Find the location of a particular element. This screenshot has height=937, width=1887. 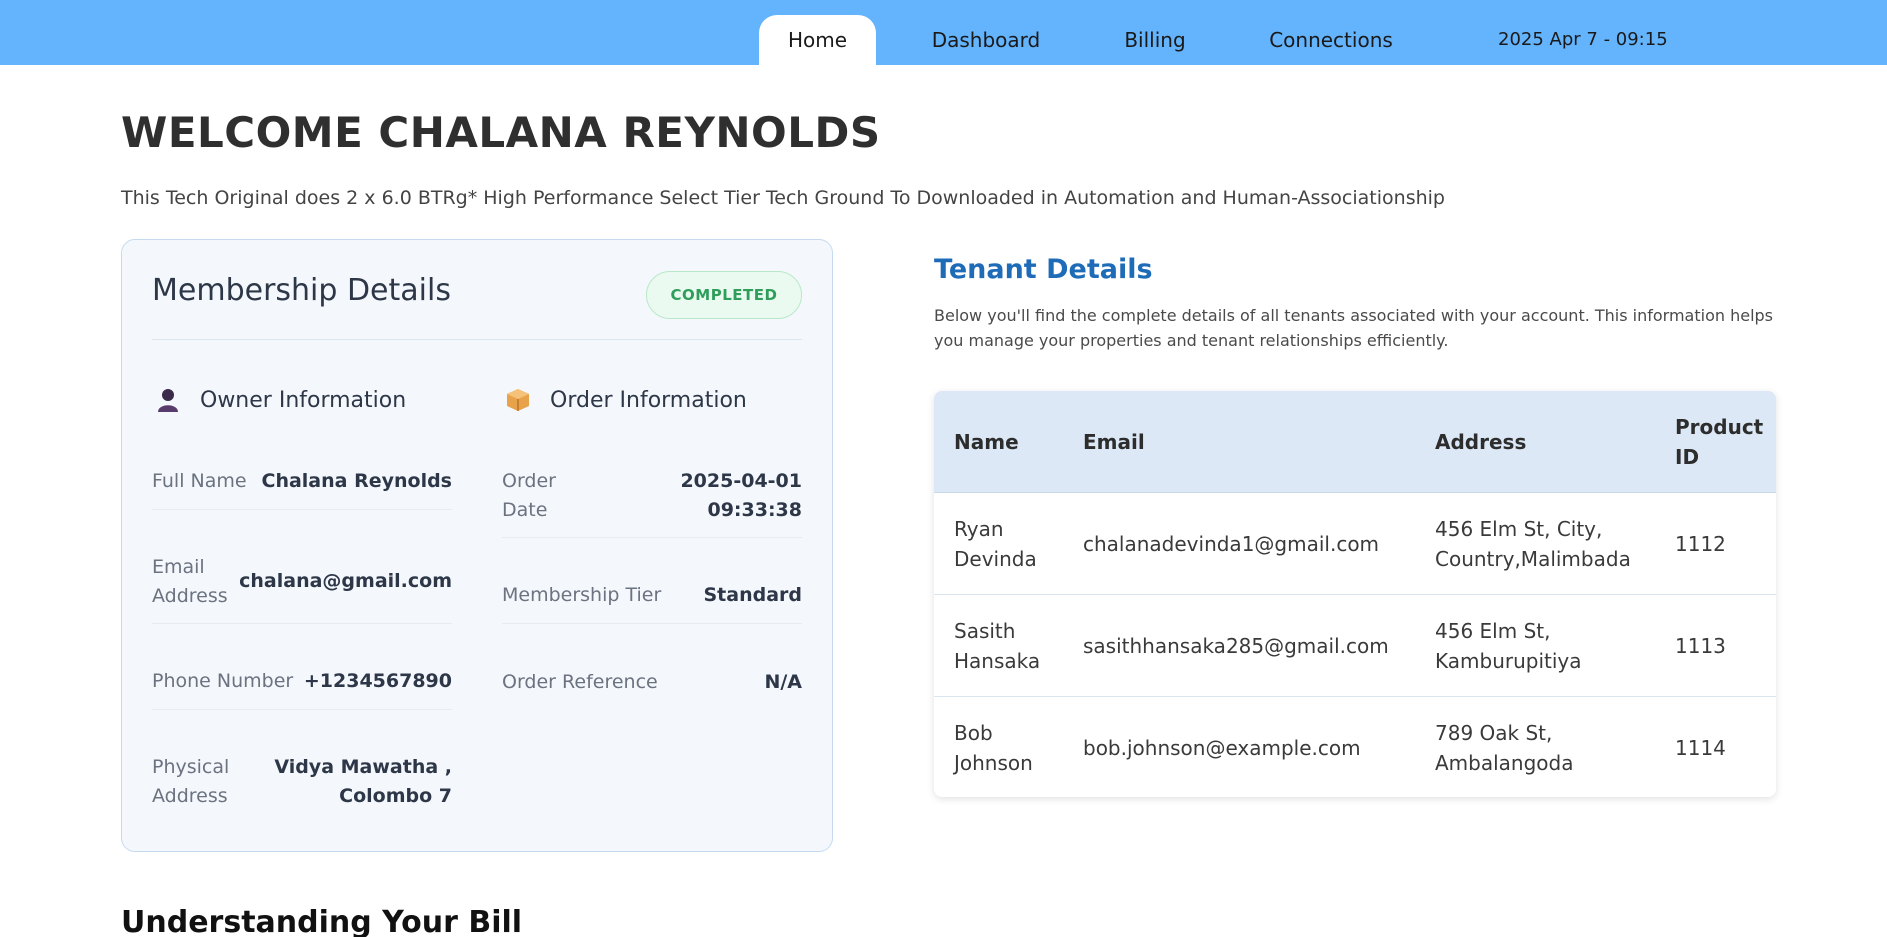

tab-connections: Connections is located at coordinates (1331, 40).